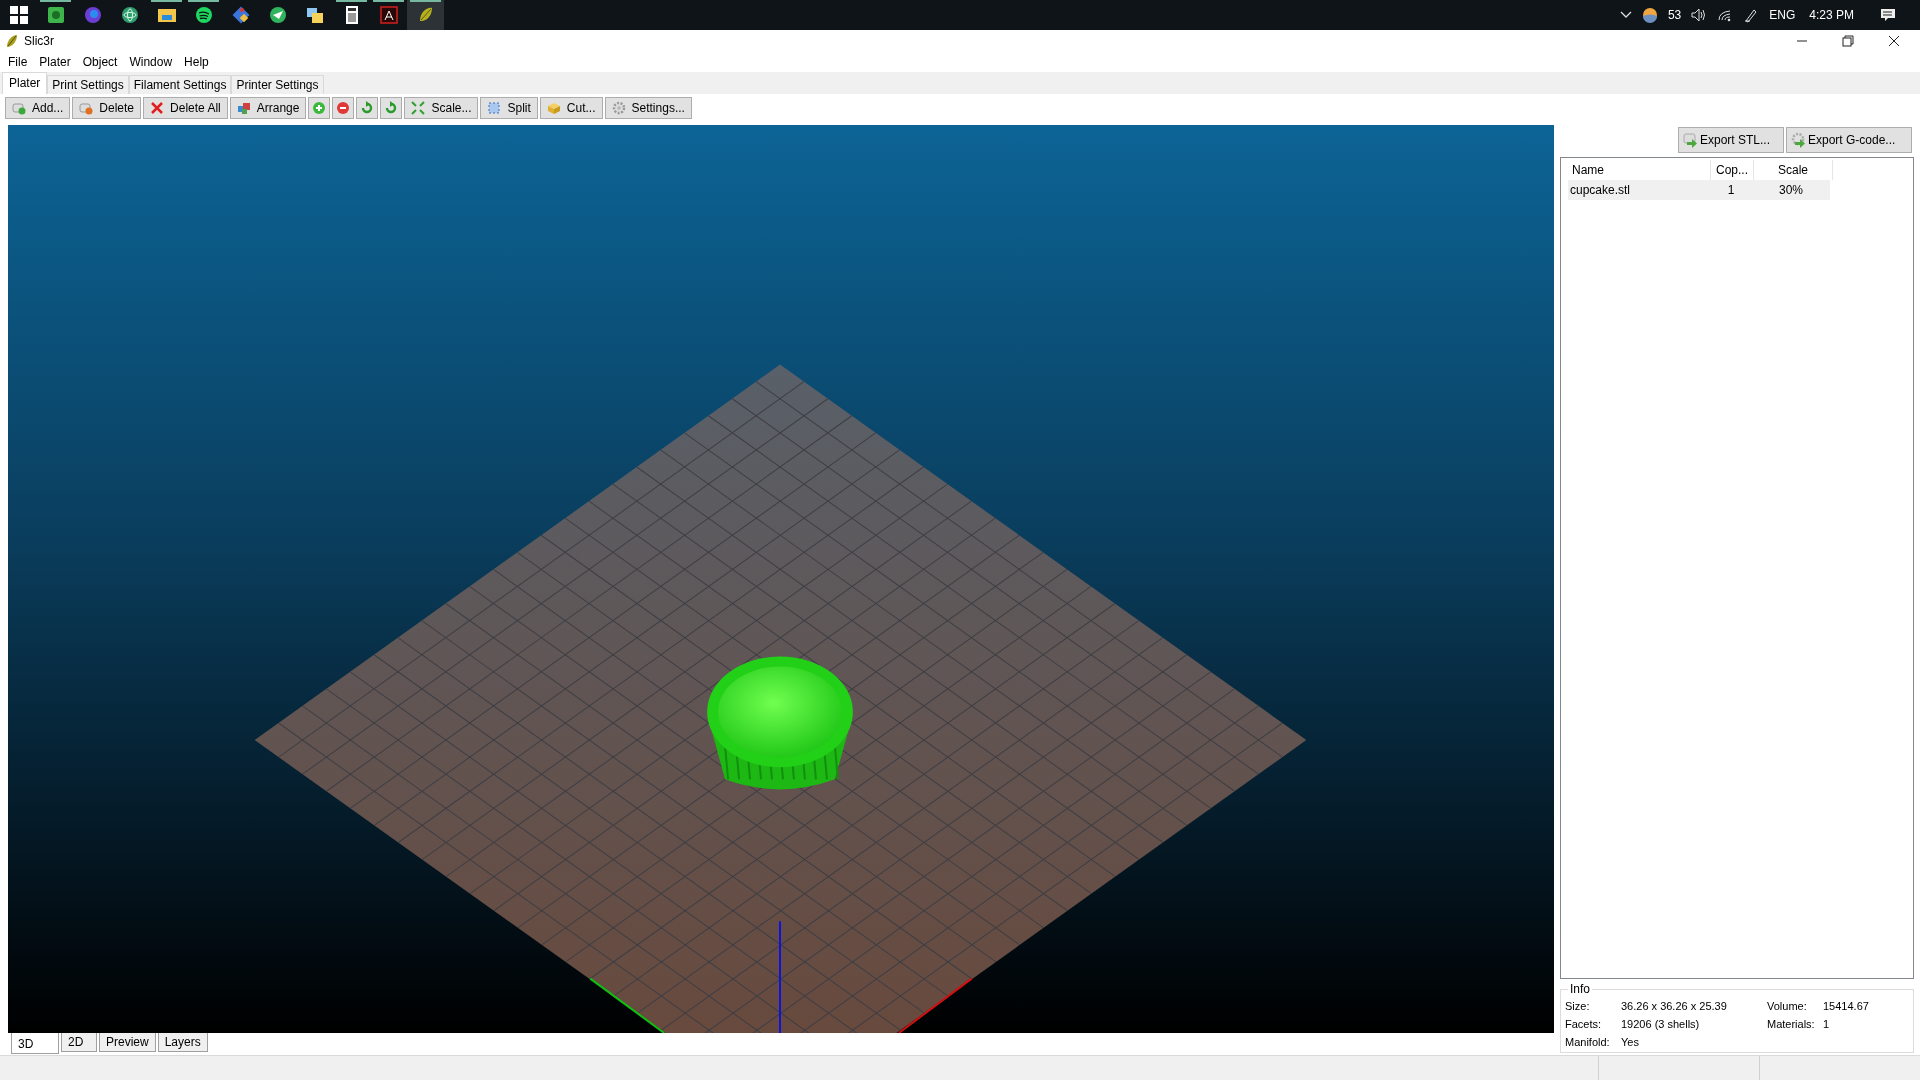 The image size is (1920, 1080). I want to click on info-value: 36.26 x 36.26 x 25.39, so click(1674, 1006).